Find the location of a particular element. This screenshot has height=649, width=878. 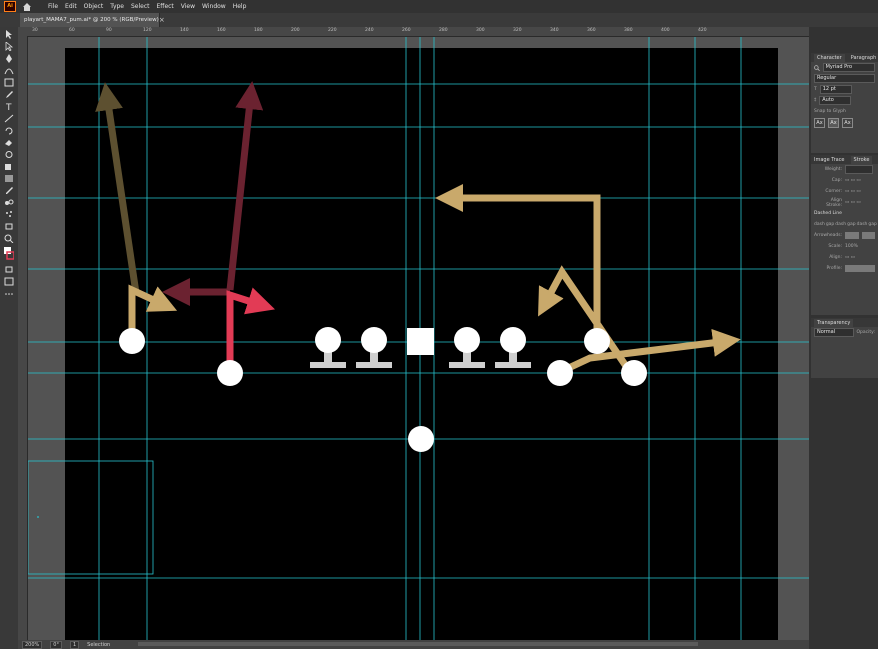

rectangle-tool-icon is located at coordinates (9, 82).